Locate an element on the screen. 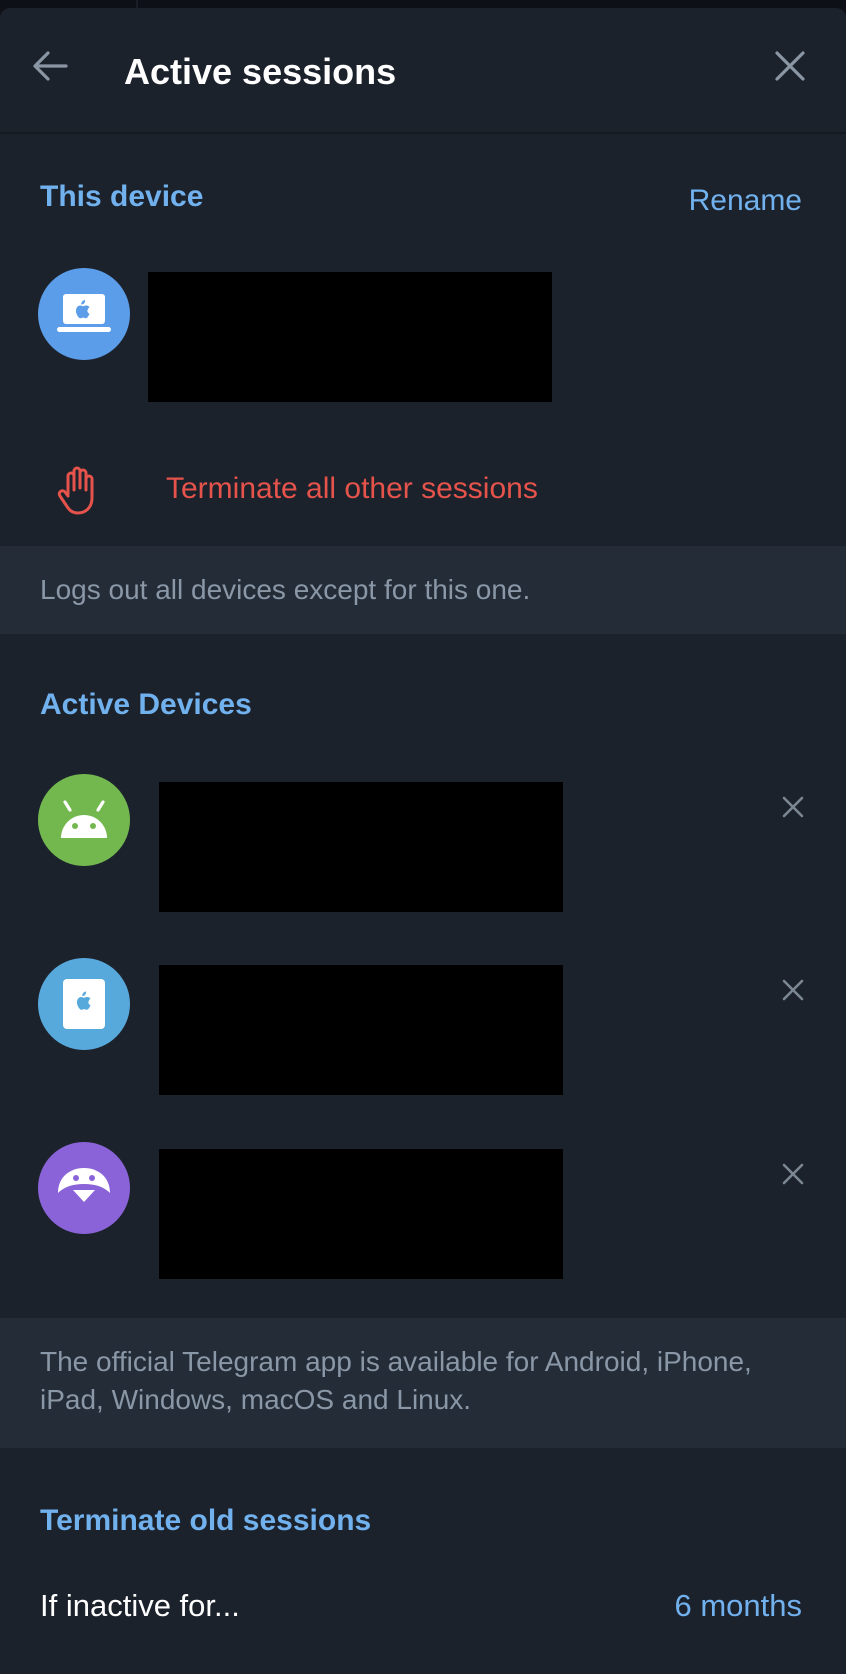  linux-penguin-icon is located at coordinates (84, 1185).